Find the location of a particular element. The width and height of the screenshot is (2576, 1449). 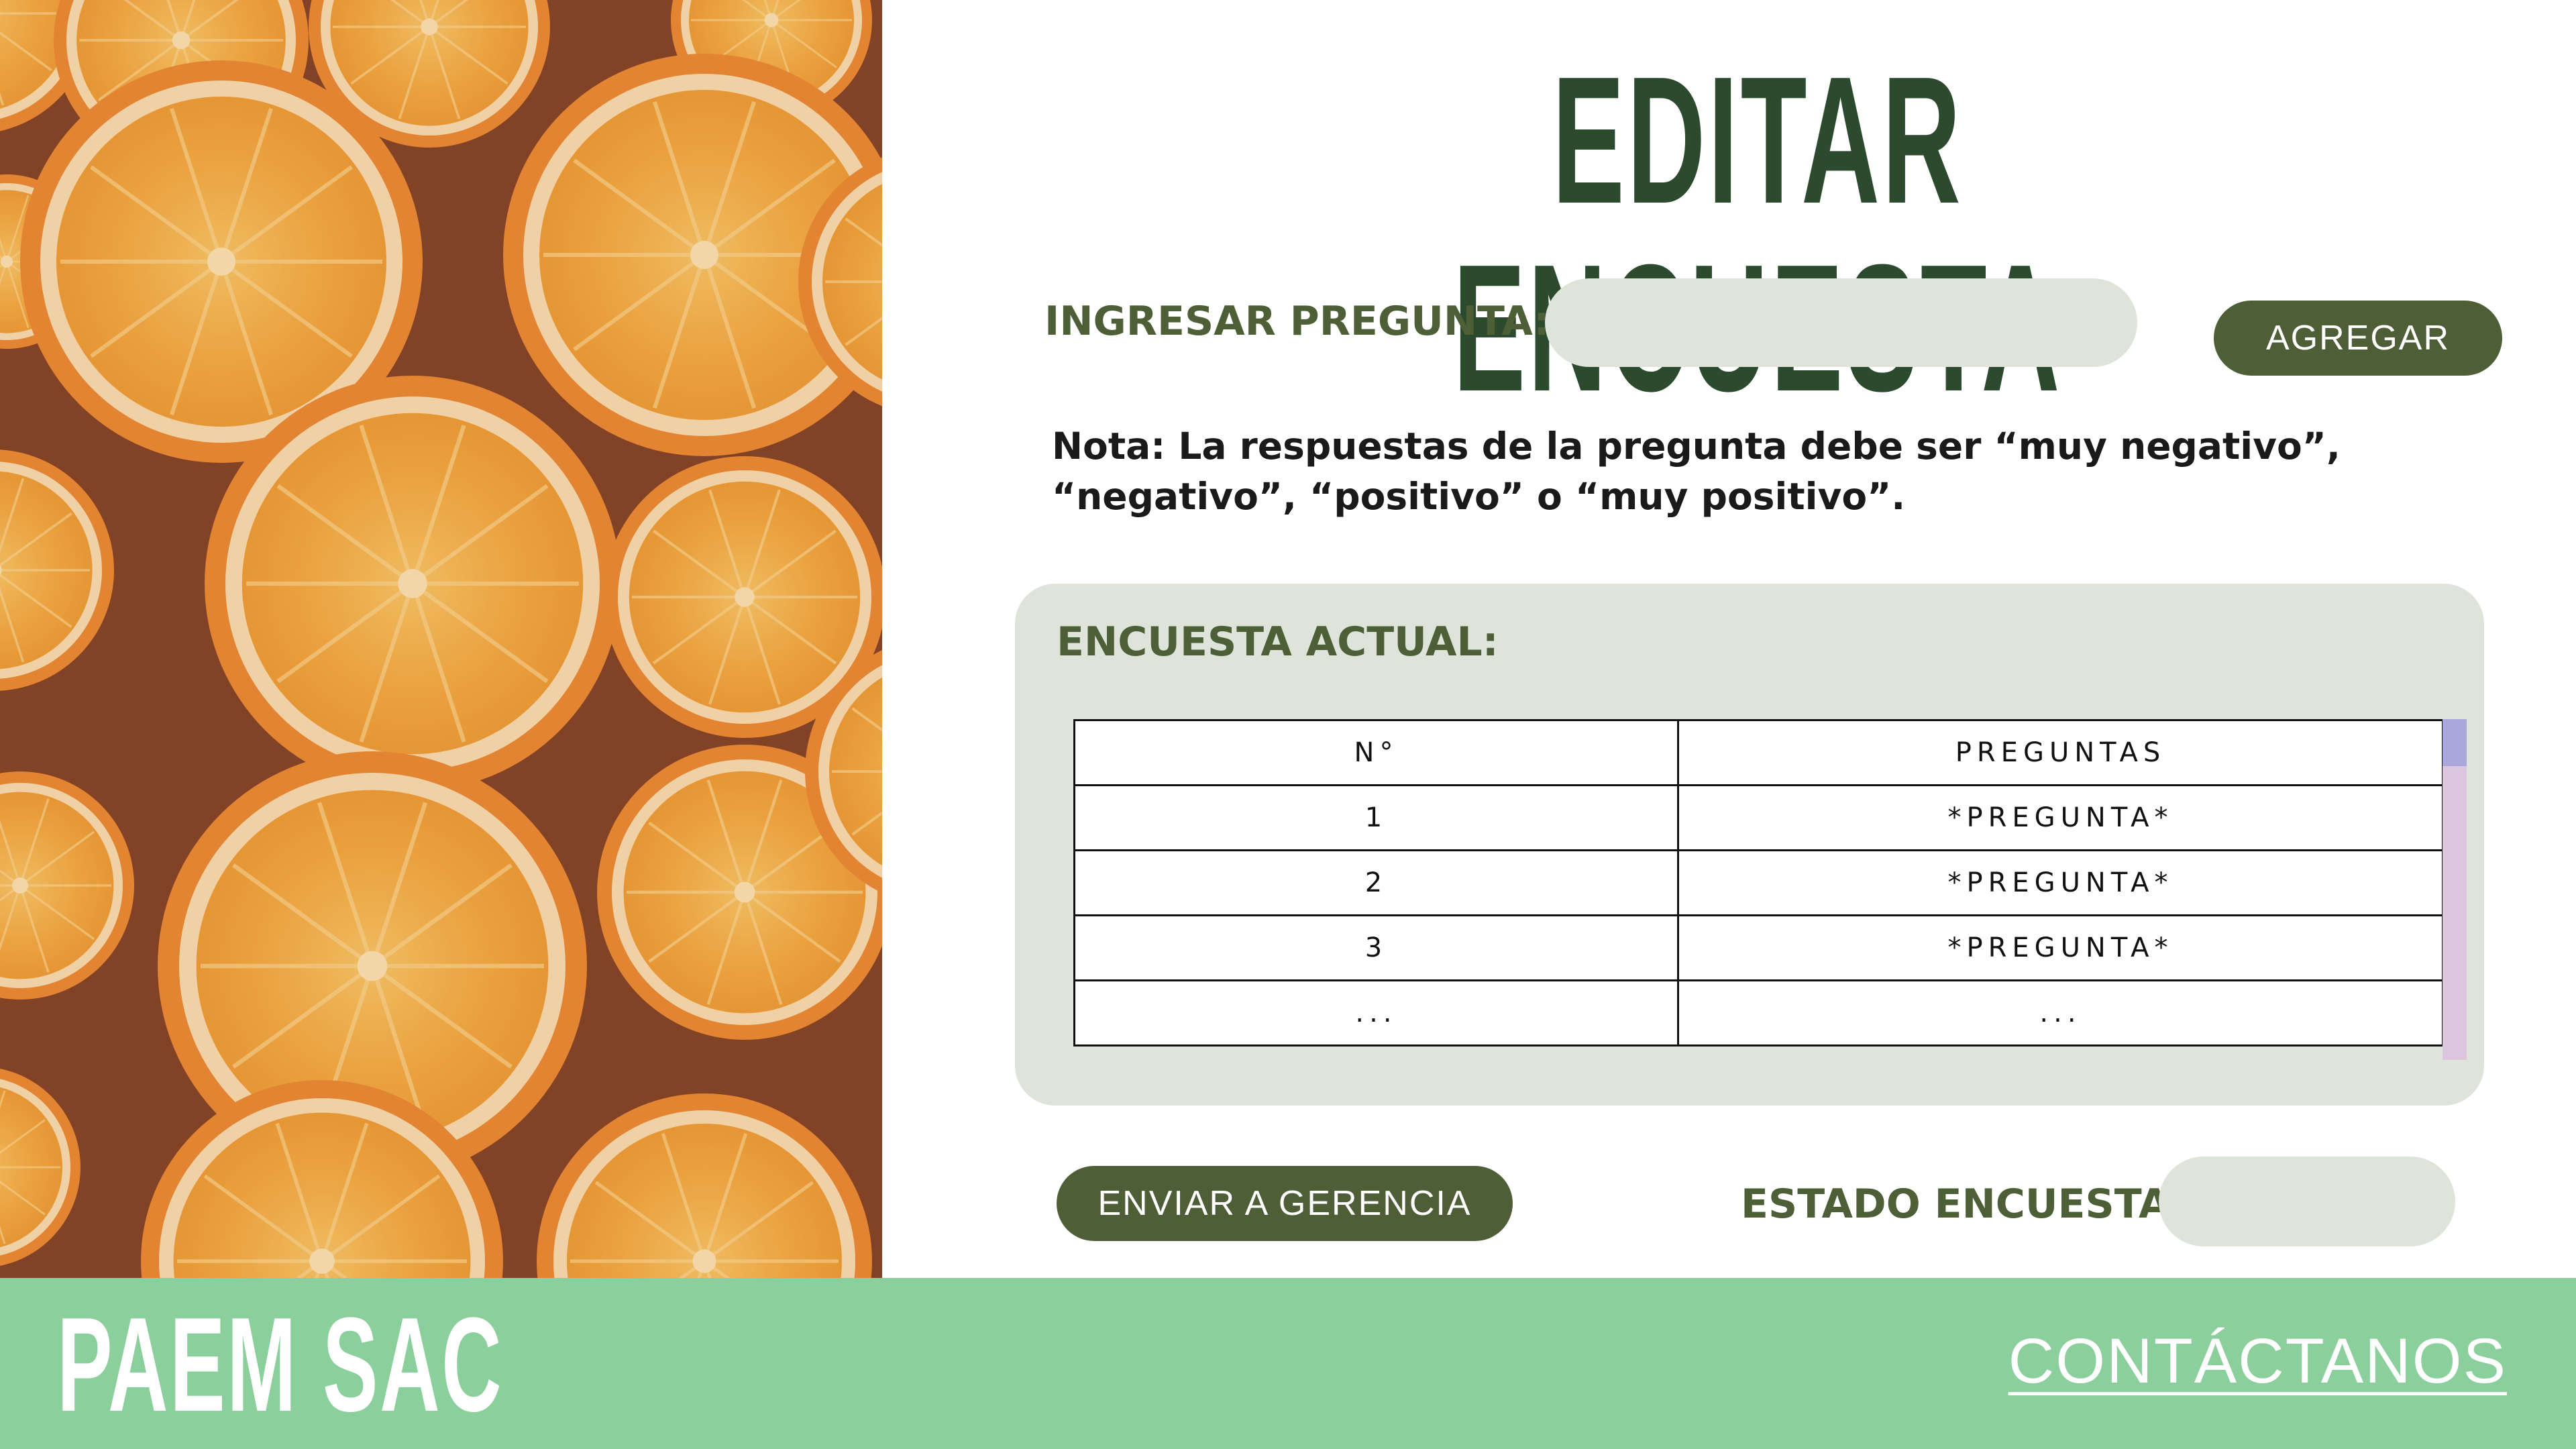

table-row: 1 *PREGUNTA* is located at coordinates (1758, 817).